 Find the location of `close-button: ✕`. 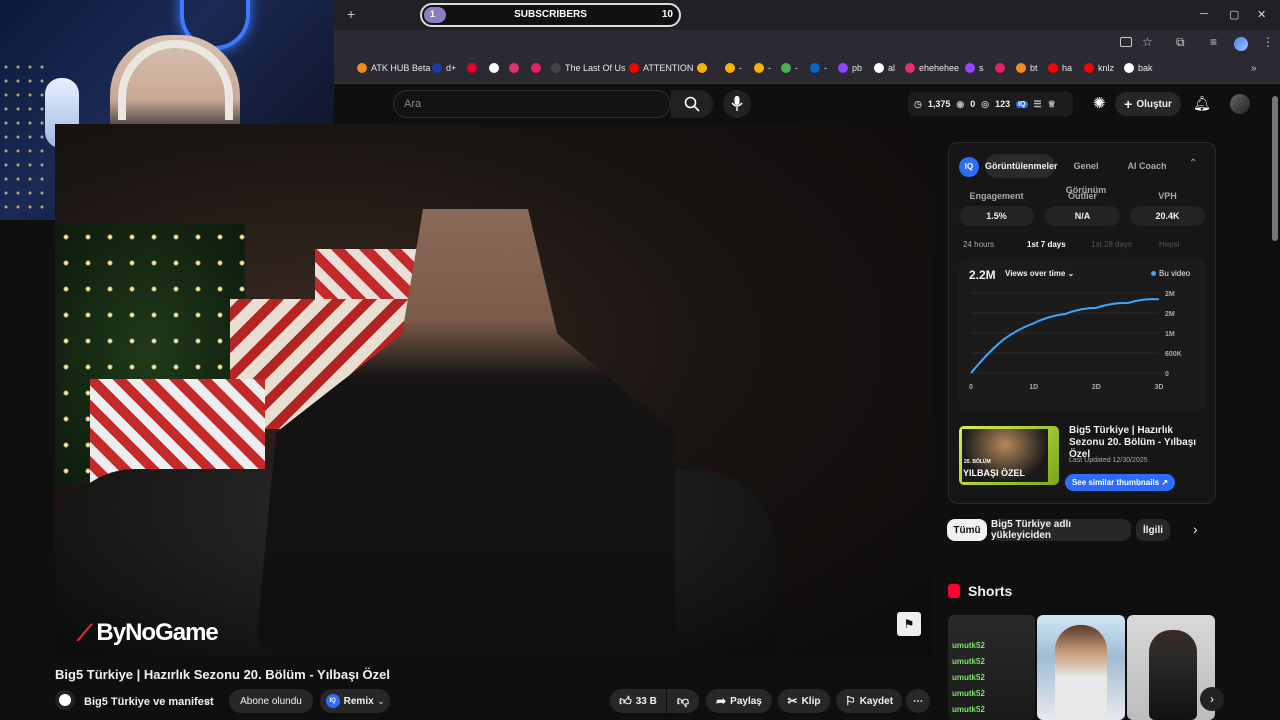

close-button: ✕ is located at coordinates (1261, 14).